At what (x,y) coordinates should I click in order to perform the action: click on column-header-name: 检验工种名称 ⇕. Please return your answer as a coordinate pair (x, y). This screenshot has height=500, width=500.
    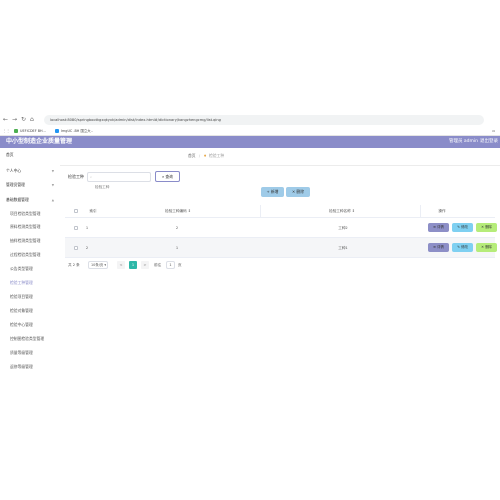
    Looking at the image, I should click on (342, 211).